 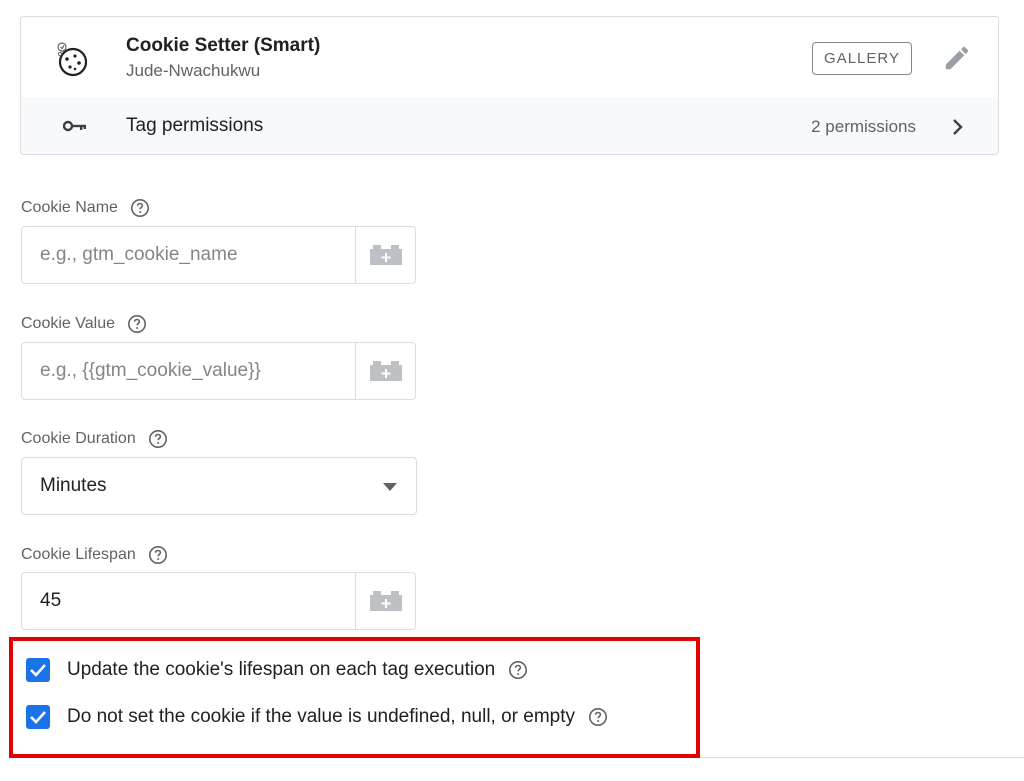 What do you see at coordinates (509, 125) in the screenshot?
I see `tag-permissions-row: Tag permissions 2 permissions` at bounding box center [509, 125].